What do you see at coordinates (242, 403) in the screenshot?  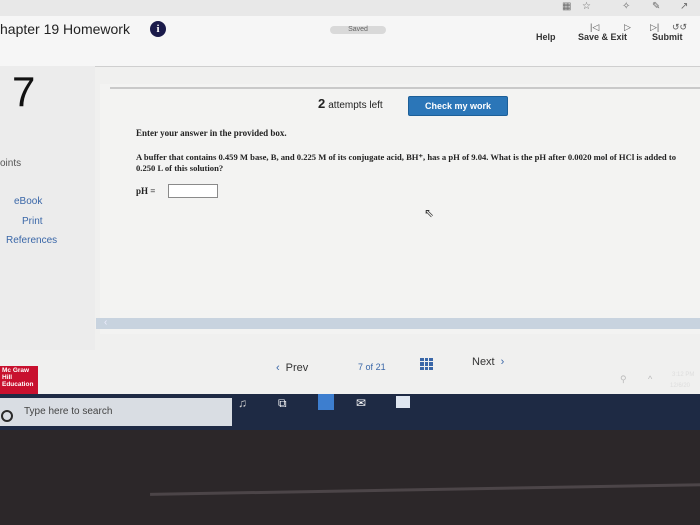 I see `microphone-icon: ♫` at bounding box center [242, 403].